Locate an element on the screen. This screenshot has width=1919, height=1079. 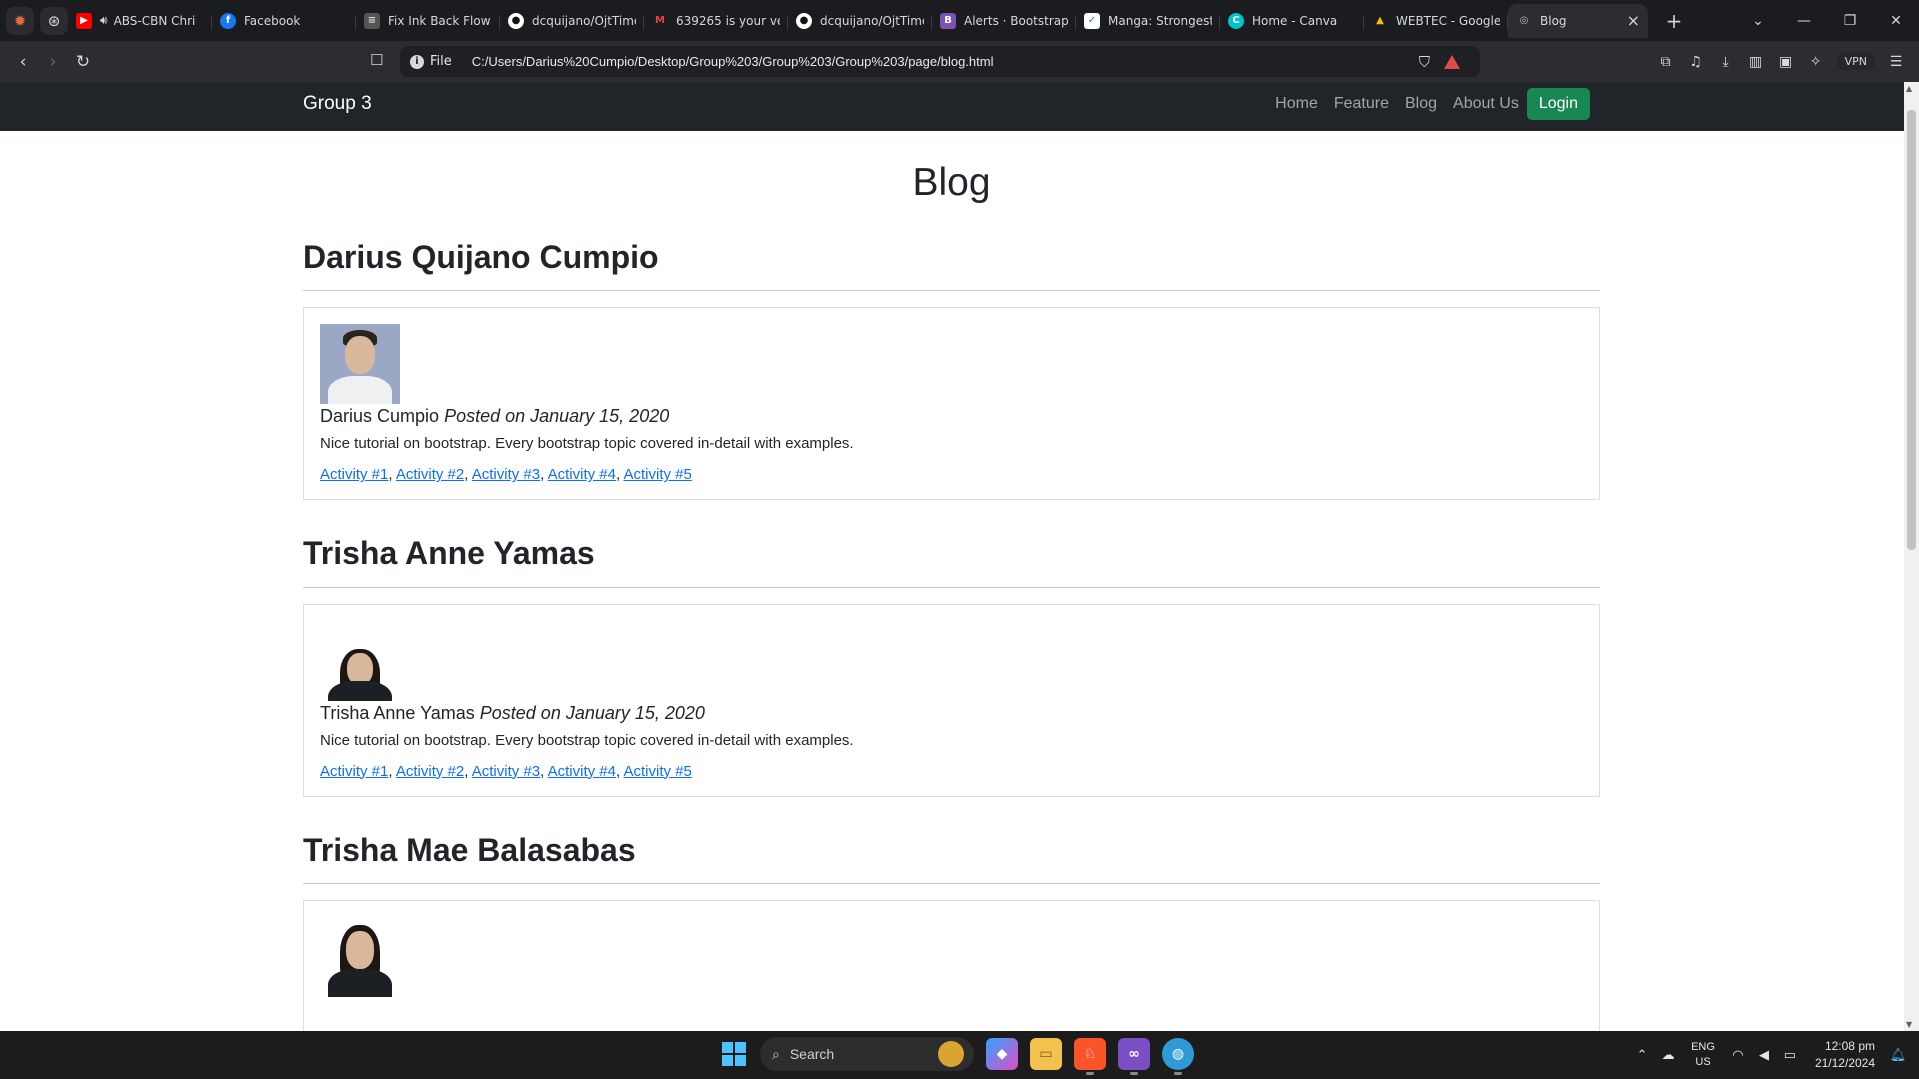
tab-title: ABS-CBN Chri is located at coordinates (154, 20).